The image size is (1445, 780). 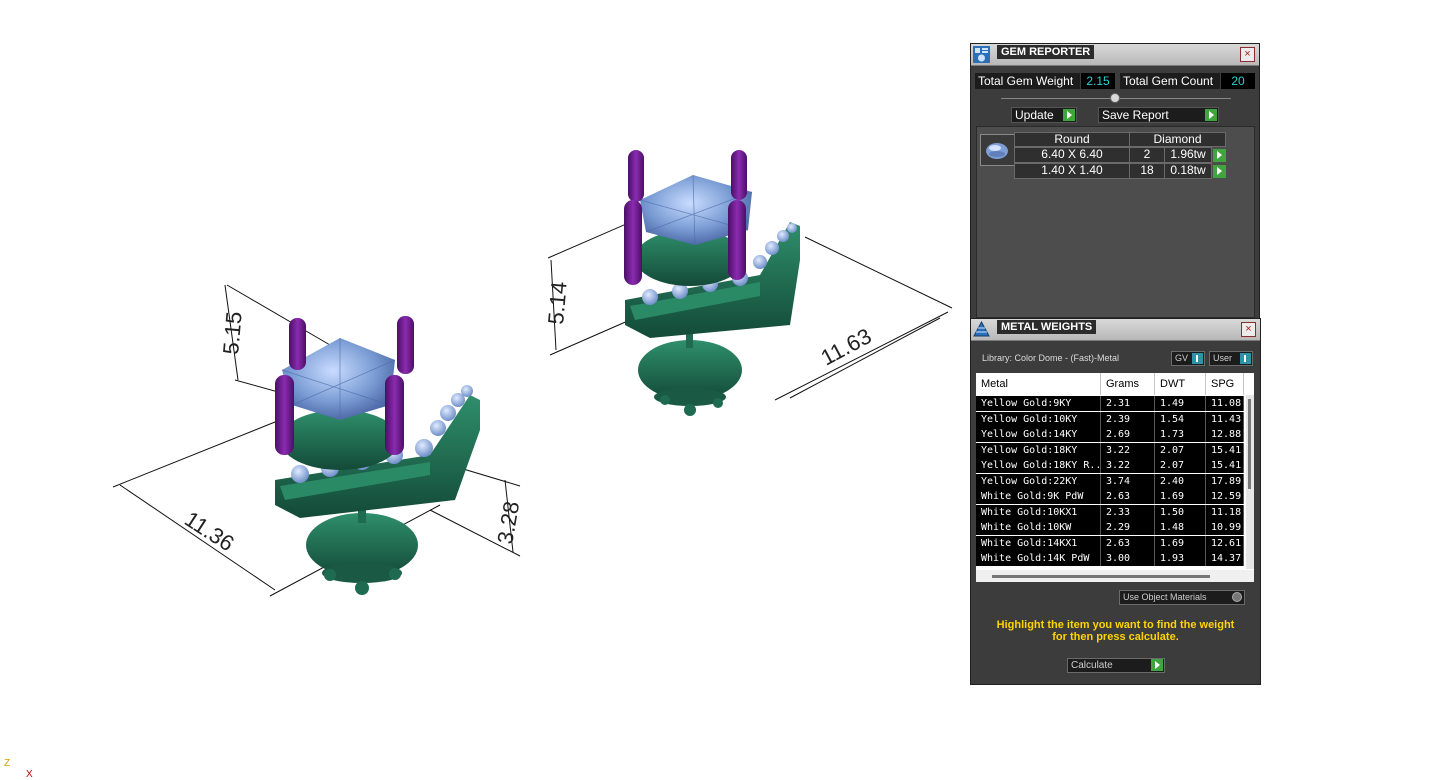 What do you see at coordinates (1038, 450) in the screenshot?
I see `metal-name-cell: Yellow Gold:18KY` at bounding box center [1038, 450].